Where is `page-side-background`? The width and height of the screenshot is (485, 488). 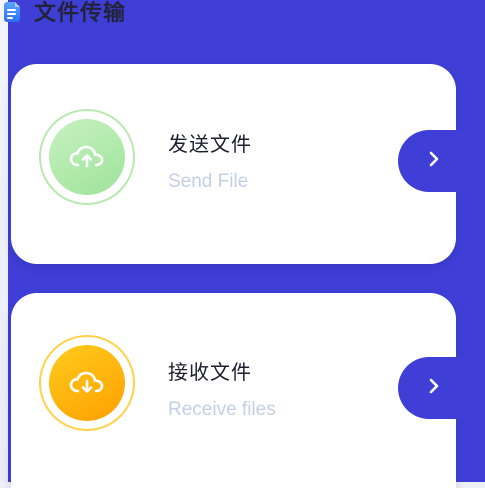 page-side-background is located at coordinates (4, 244).